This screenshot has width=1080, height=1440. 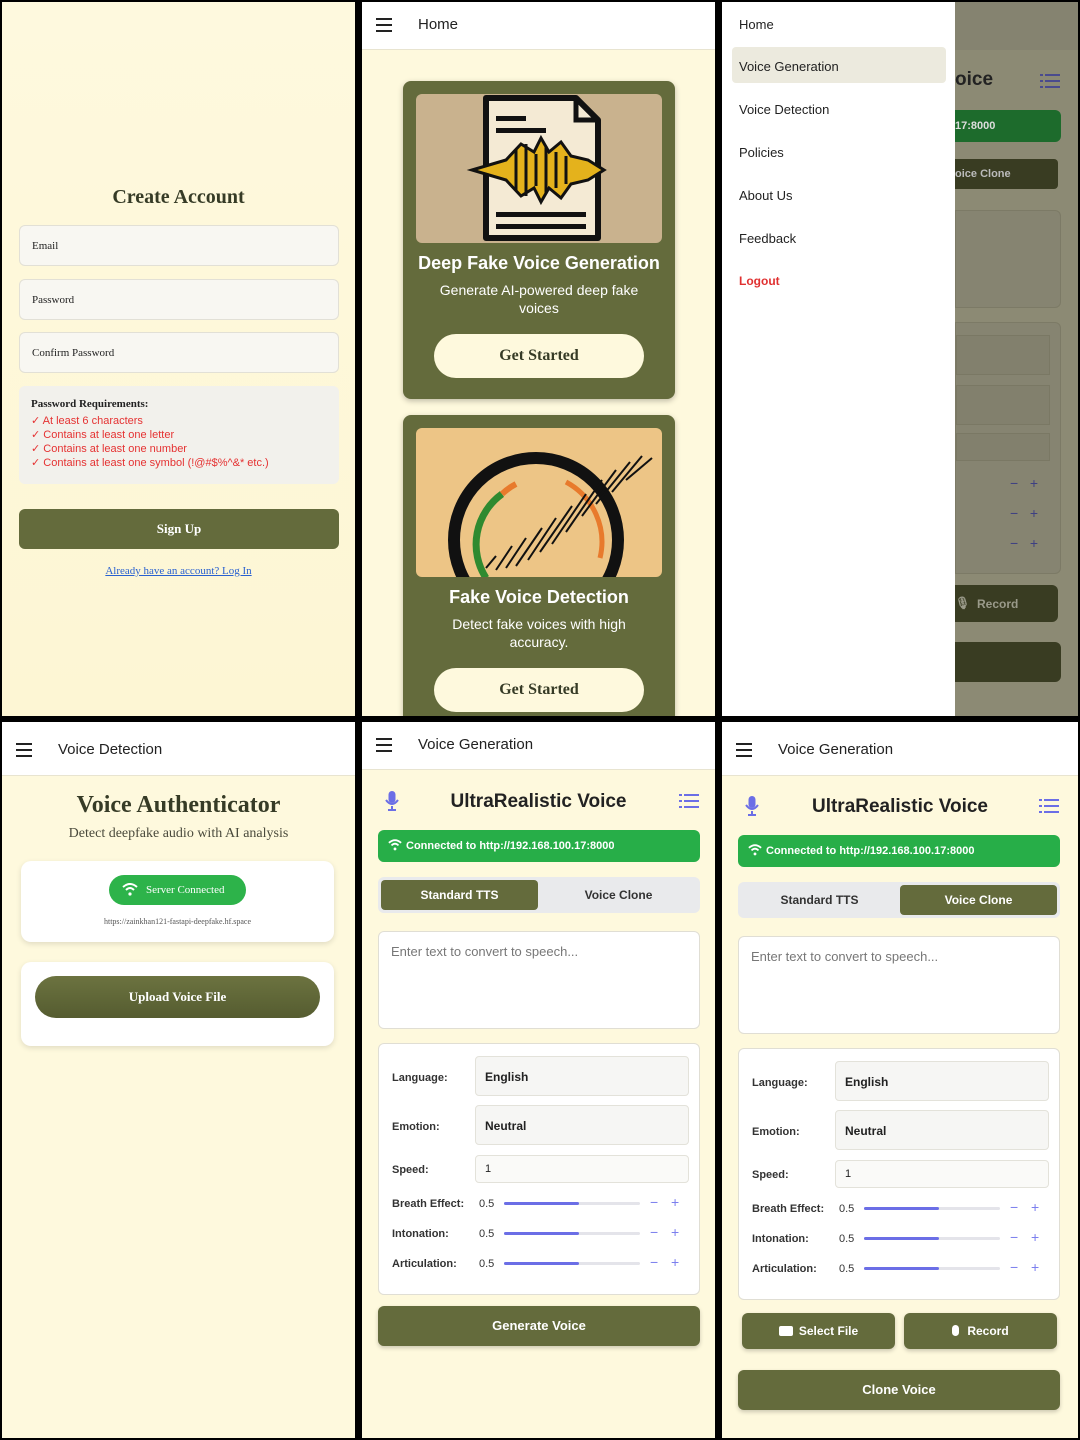 What do you see at coordinates (476, 744) in the screenshot?
I see `app-bar-title: Voice Generation` at bounding box center [476, 744].